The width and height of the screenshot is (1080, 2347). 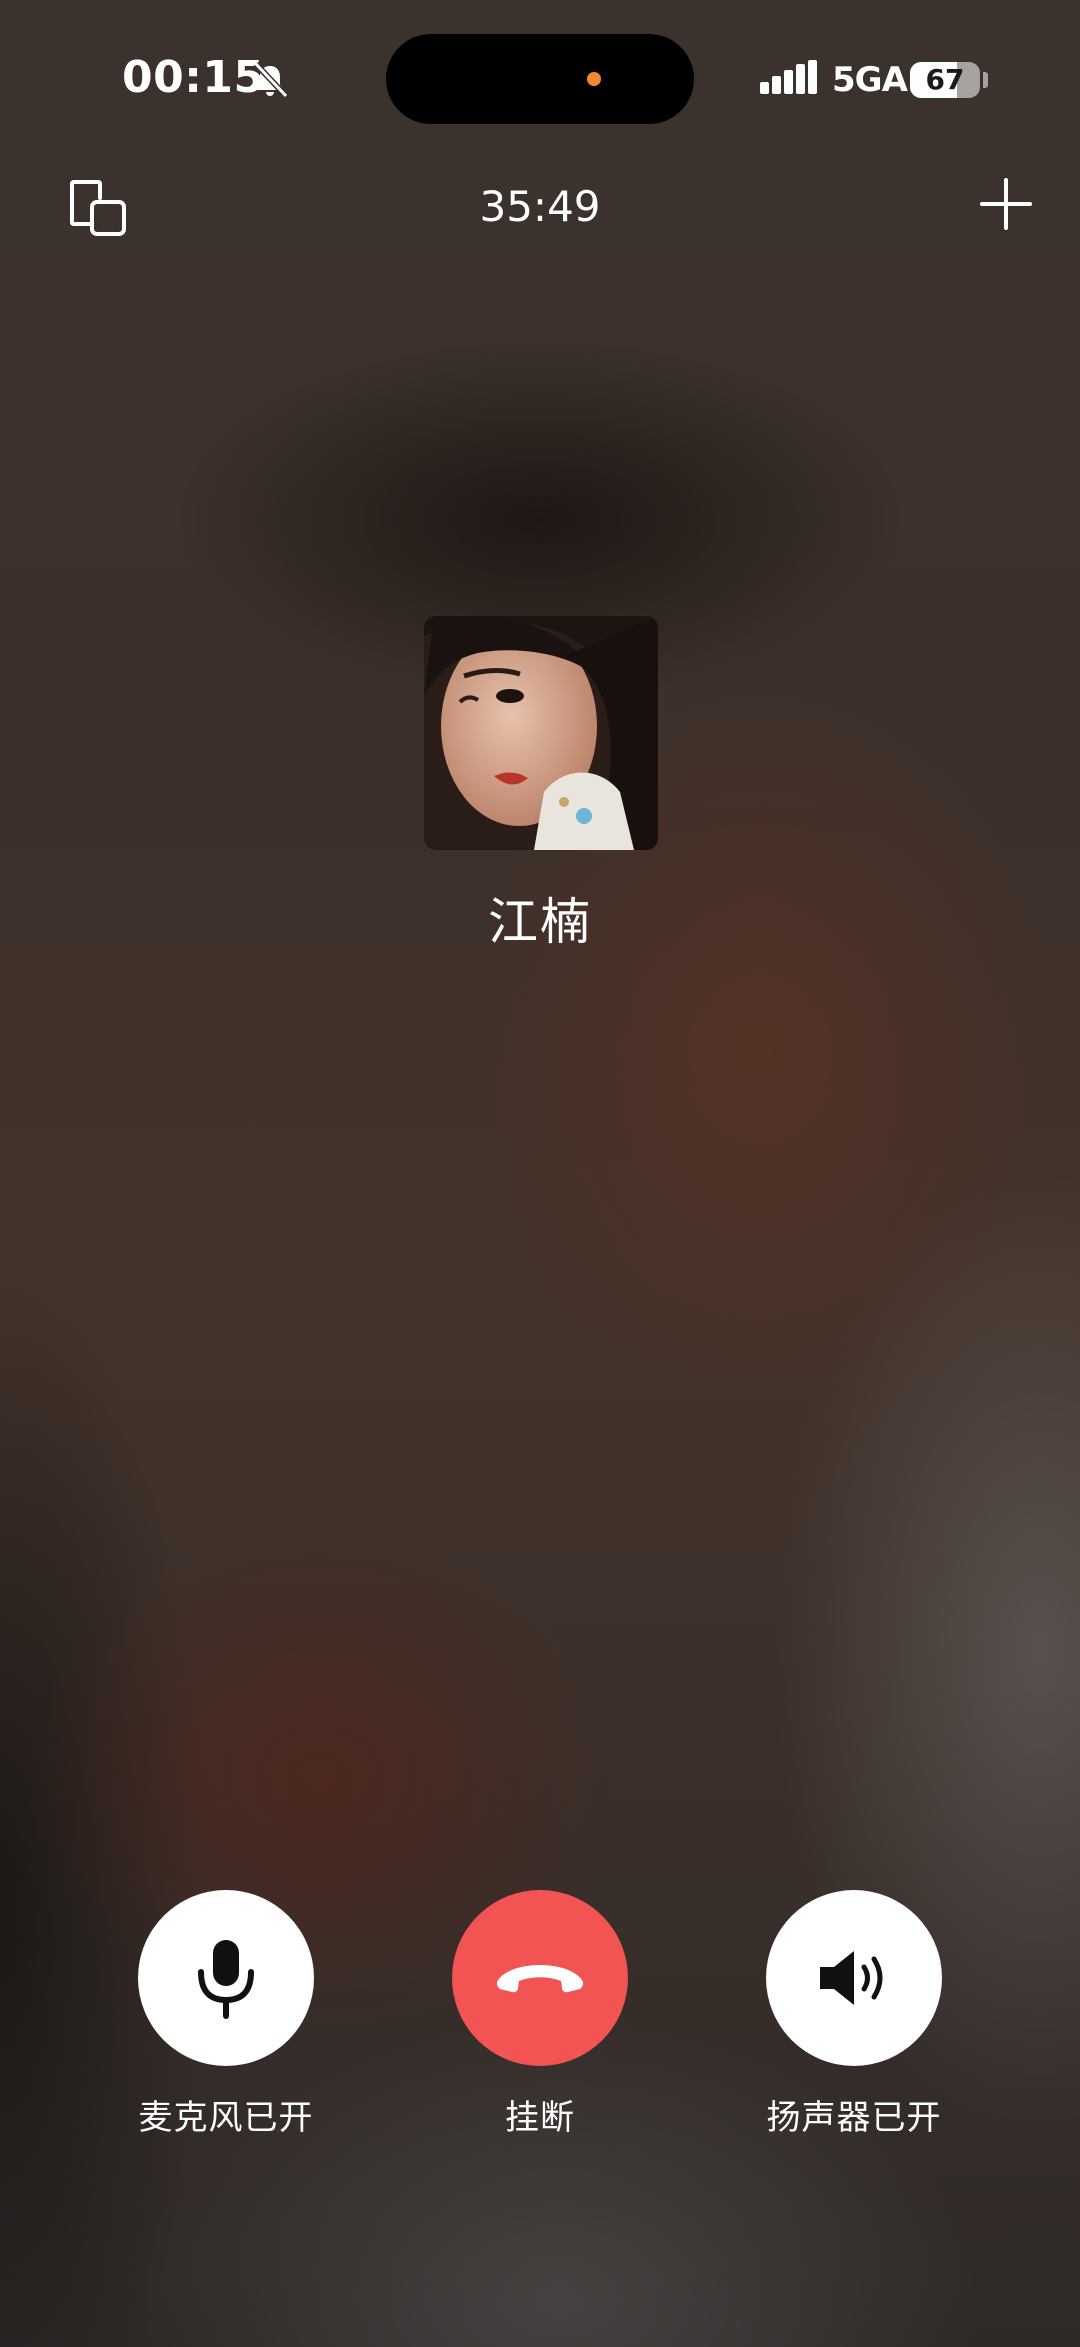 What do you see at coordinates (540, 206) in the screenshot?
I see `call-duration: 35:49` at bounding box center [540, 206].